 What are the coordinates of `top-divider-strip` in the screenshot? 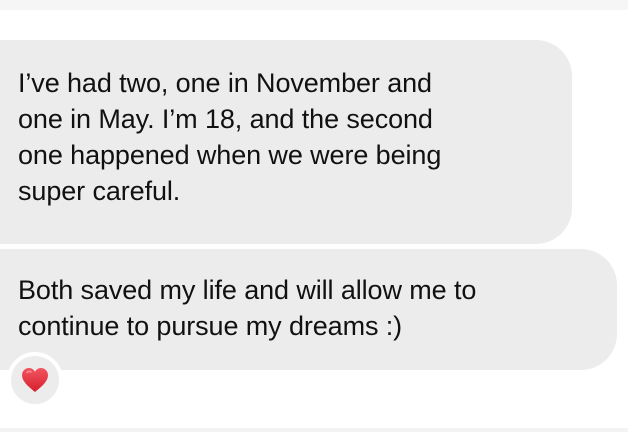 It's located at (314, 5).